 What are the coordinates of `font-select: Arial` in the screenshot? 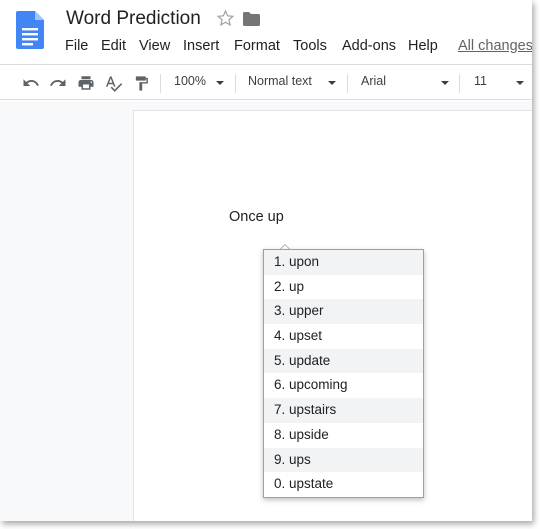 It's located at (406, 83).